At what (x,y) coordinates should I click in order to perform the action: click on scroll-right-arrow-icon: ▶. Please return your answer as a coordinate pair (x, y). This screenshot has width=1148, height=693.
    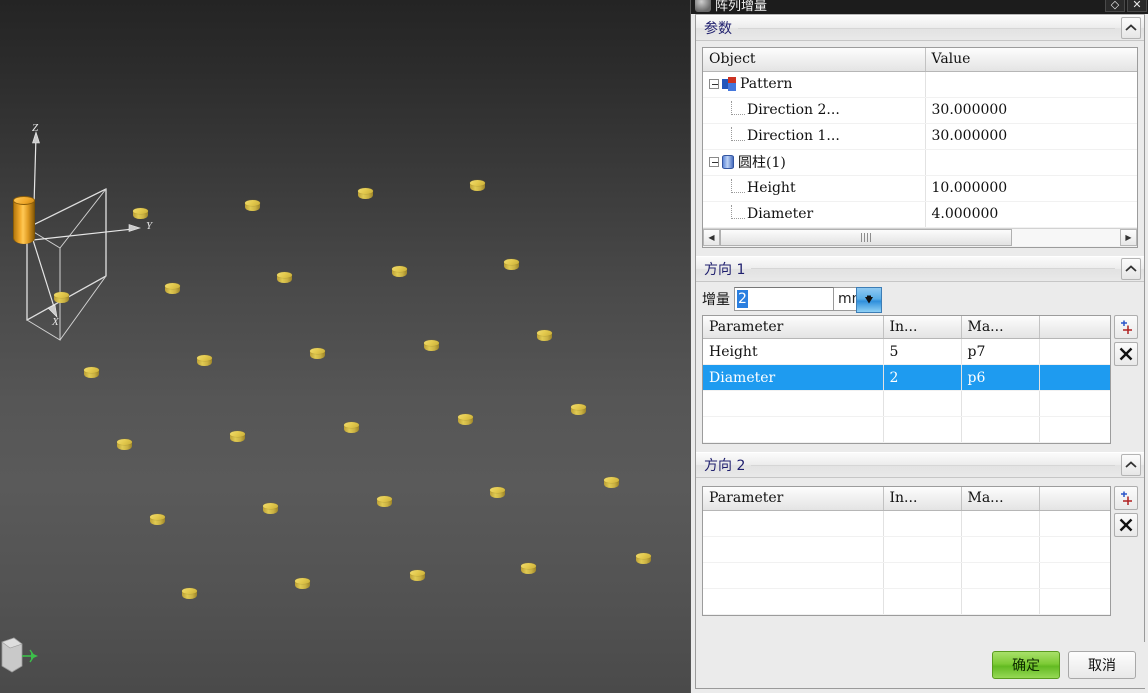
    Looking at the image, I should click on (1128, 237).